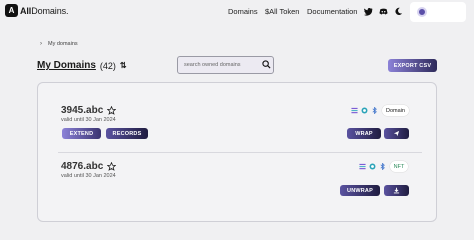 Image resolution: width=474 pixels, height=240 pixels. Describe the element at coordinates (225, 65) in the screenshot. I see `search-input` at that location.